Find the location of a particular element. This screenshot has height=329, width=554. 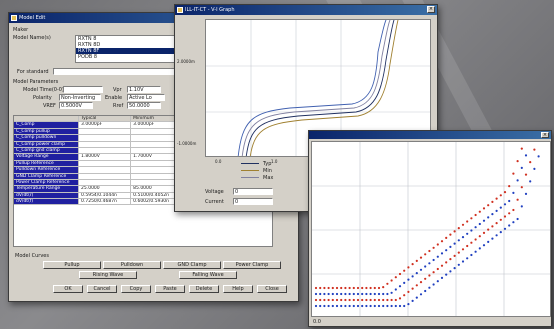

polarity-label: Polarity is located at coordinates (42, 98).